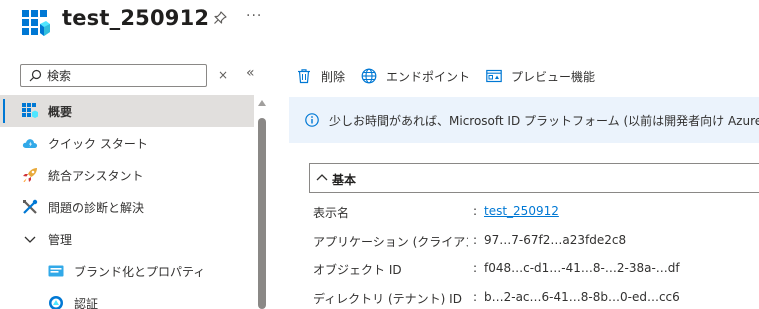 The image size is (759, 309). Describe the element at coordinates (312, 120) in the screenshot. I see `info-icon` at that location.